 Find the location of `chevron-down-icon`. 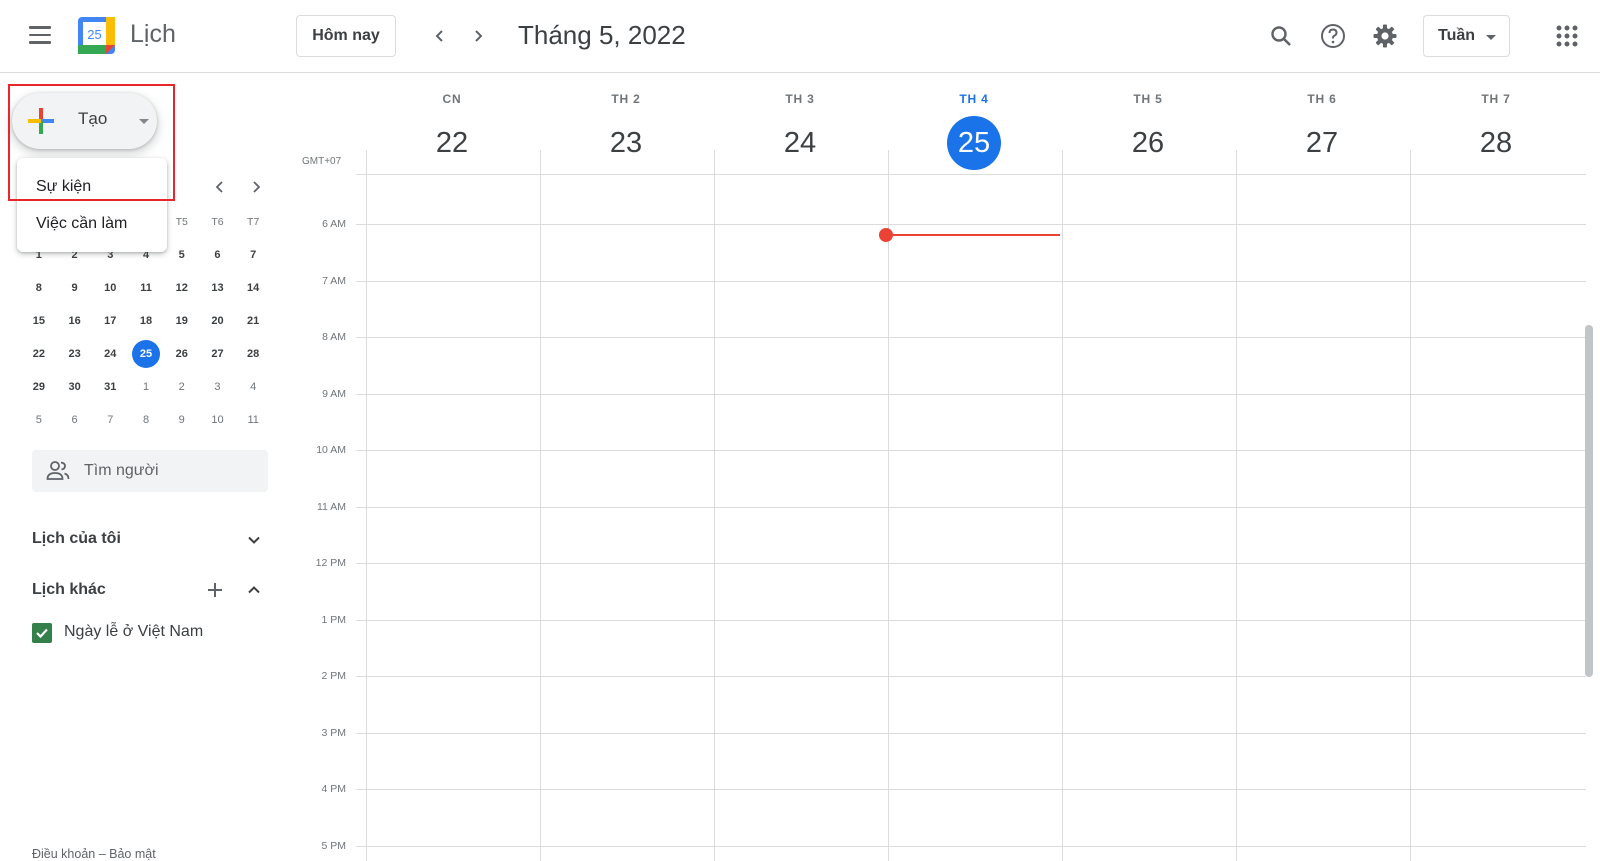

chevron-down-icon is located at coordinates (254, 540).